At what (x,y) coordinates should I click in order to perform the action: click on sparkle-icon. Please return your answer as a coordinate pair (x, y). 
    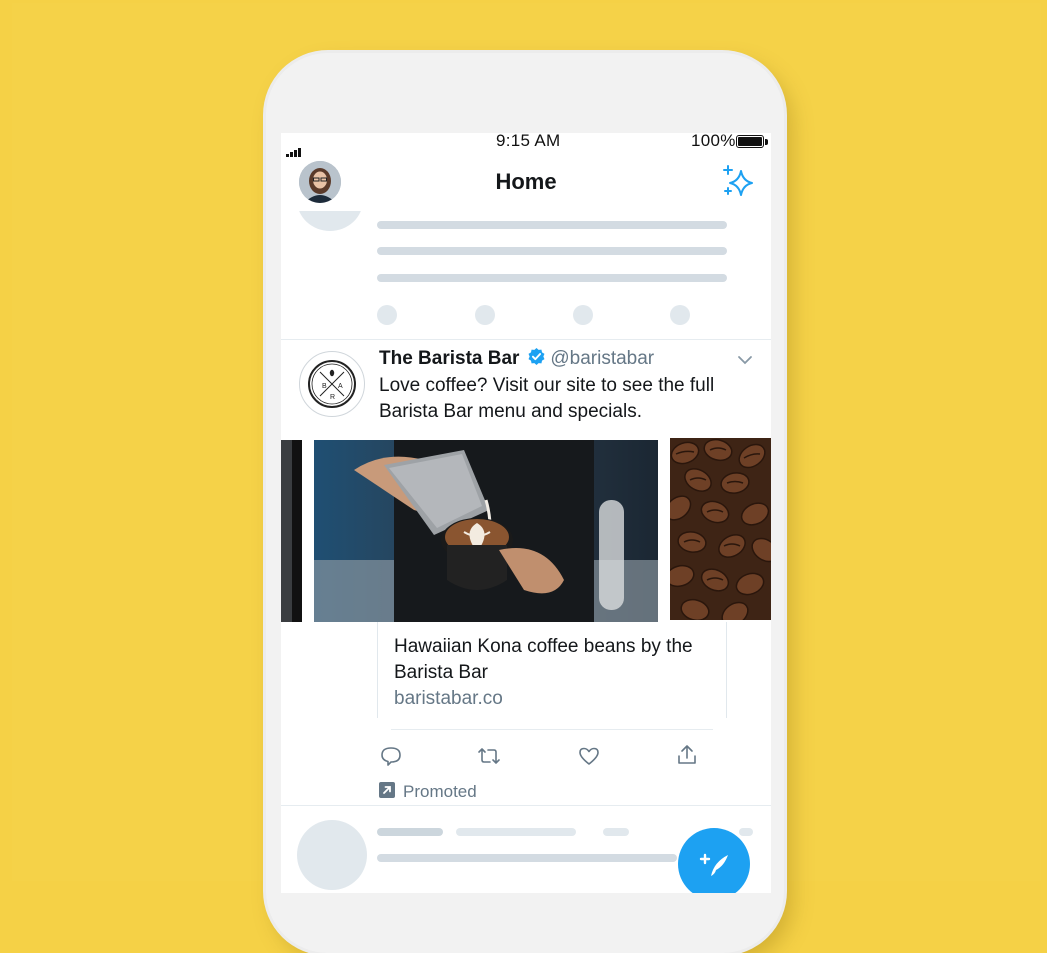
    Looking at the image, I should click on (739, 181).